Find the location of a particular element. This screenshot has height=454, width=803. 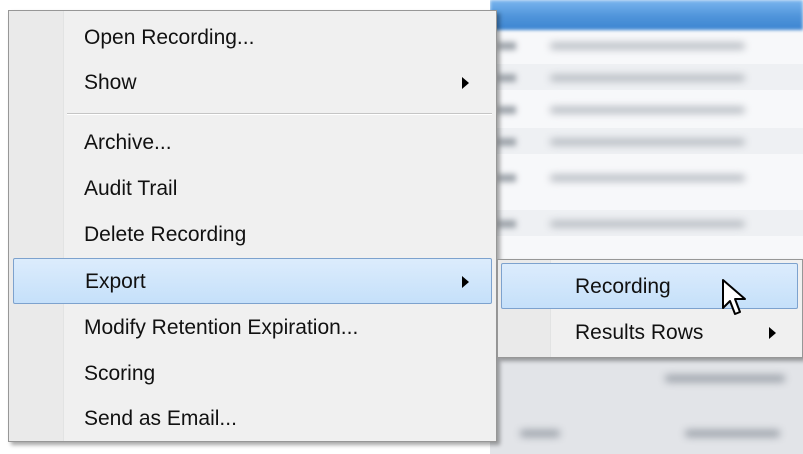

menu-separator is located at coordinates (279, 114).